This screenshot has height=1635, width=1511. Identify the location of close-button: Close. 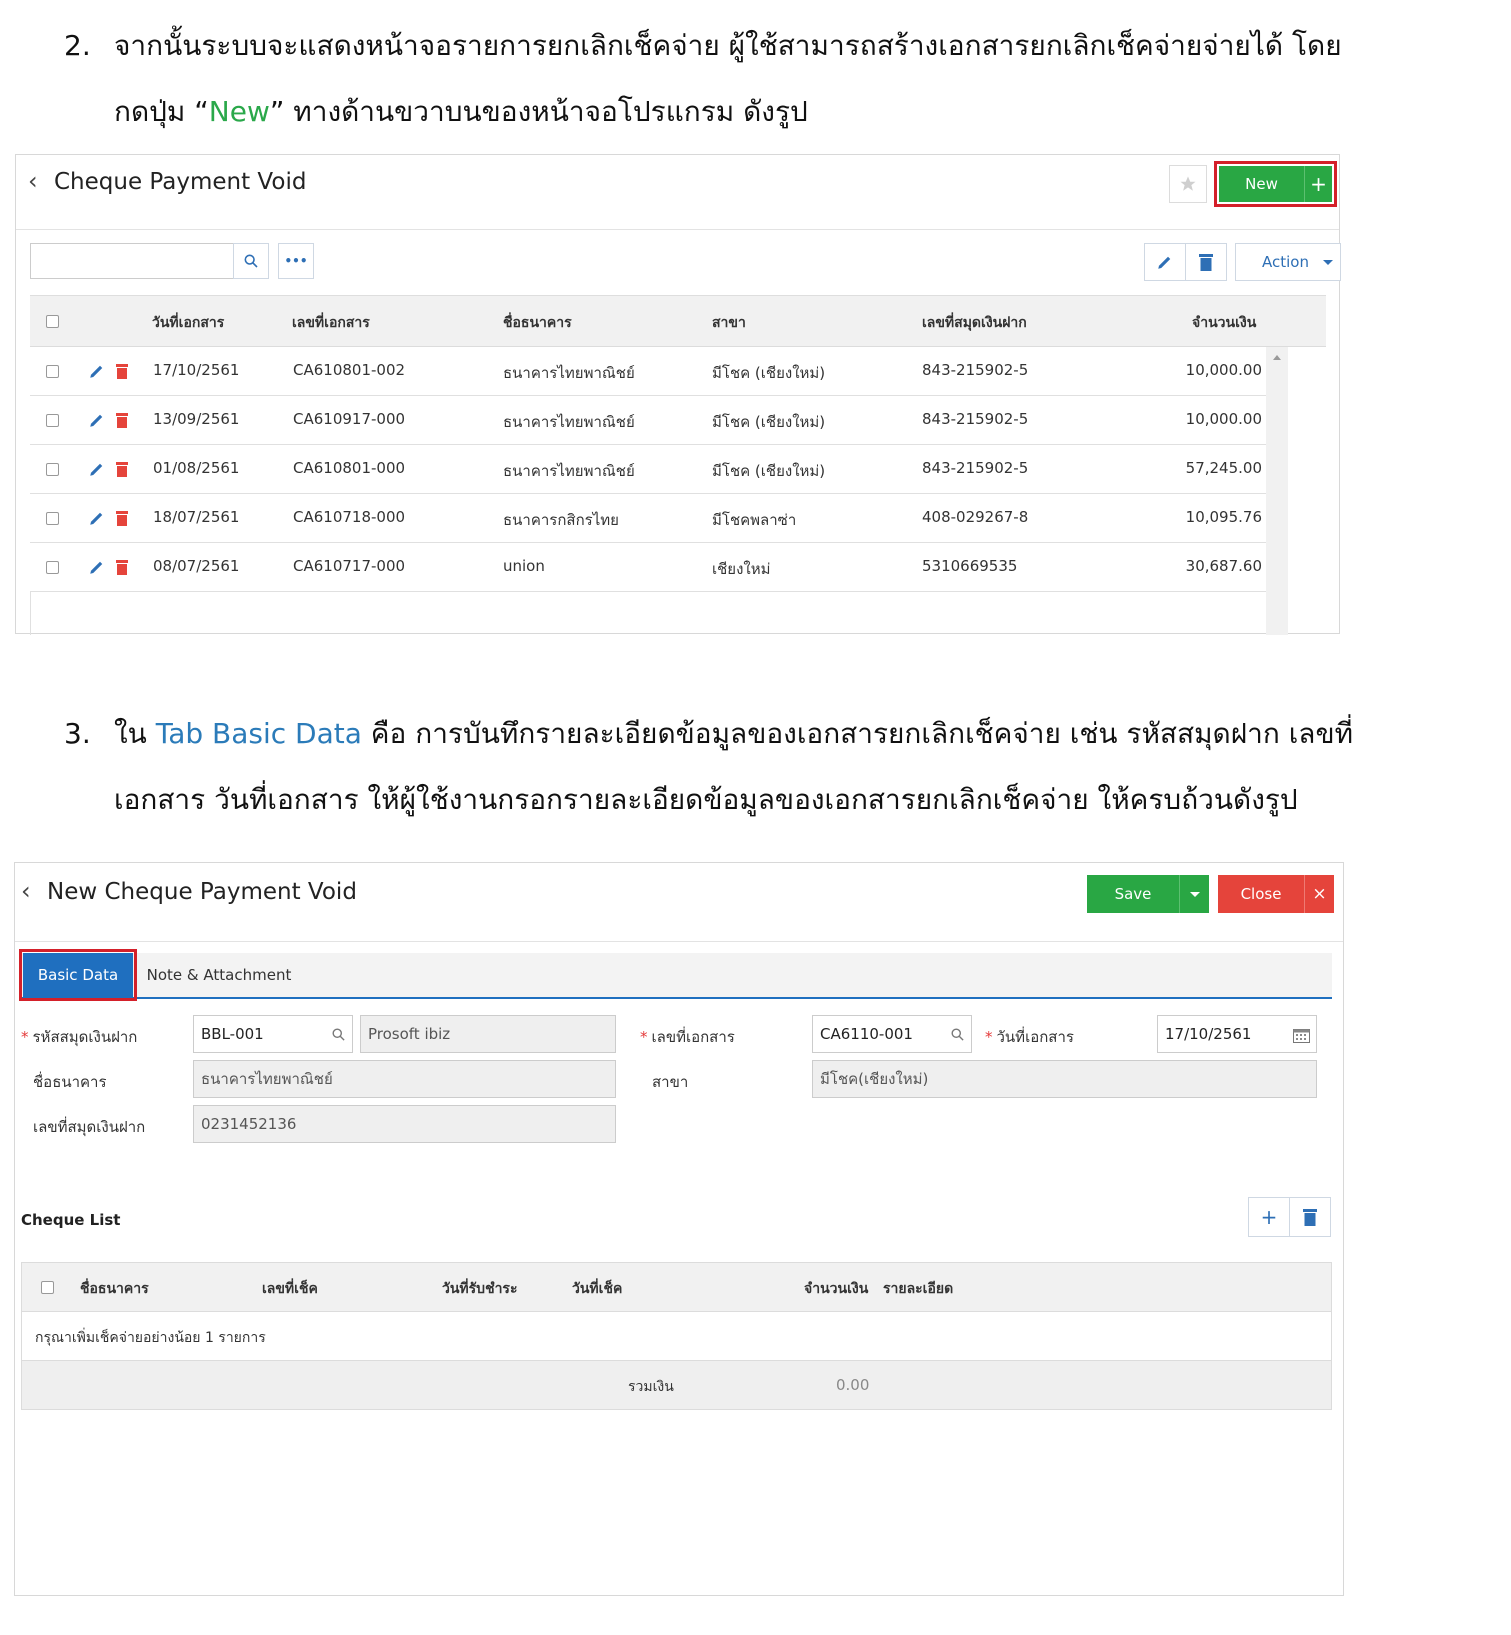
(1261, 894).